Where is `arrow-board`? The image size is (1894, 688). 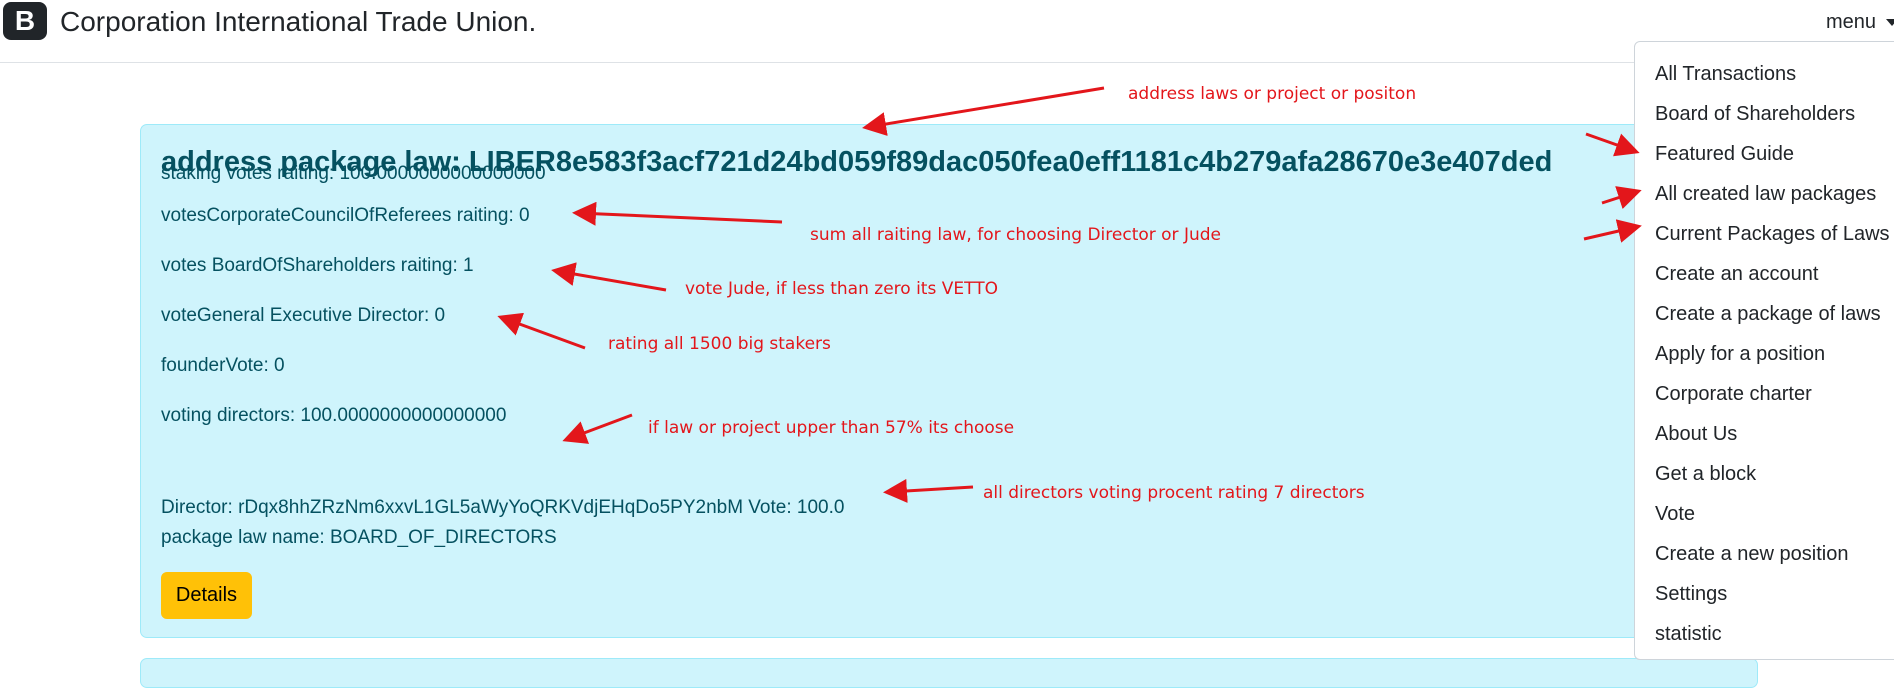 arrow-board is located at coordinates (541, 331).